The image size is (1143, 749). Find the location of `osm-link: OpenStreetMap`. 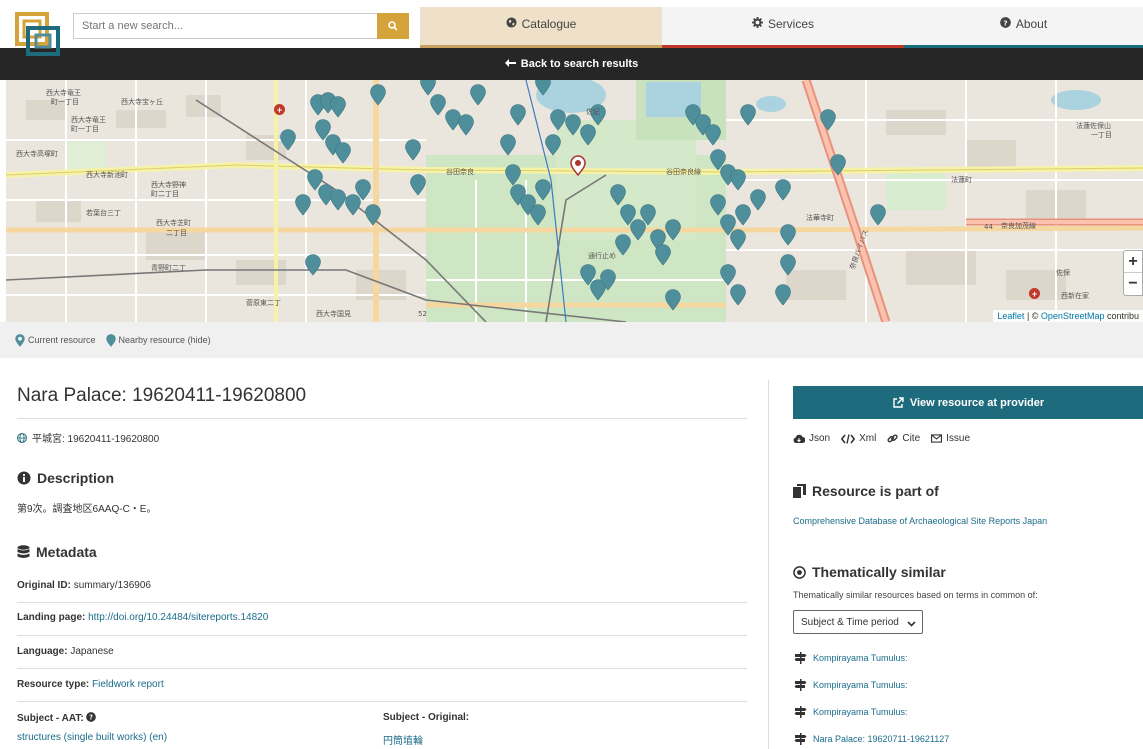

osm-link: OpenStreetMap is located at coordinates (1073, 316).